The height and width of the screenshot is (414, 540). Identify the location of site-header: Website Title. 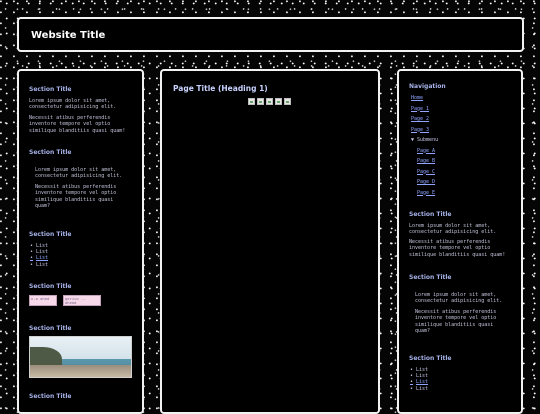
(270, 34).